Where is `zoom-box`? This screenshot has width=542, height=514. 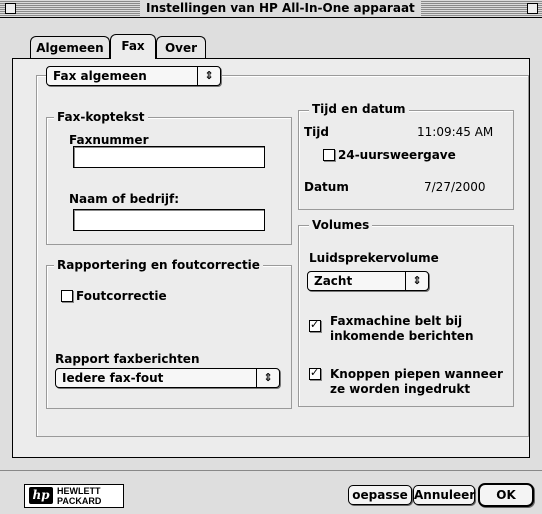
zoom-box is located at coordinates (532, 8).